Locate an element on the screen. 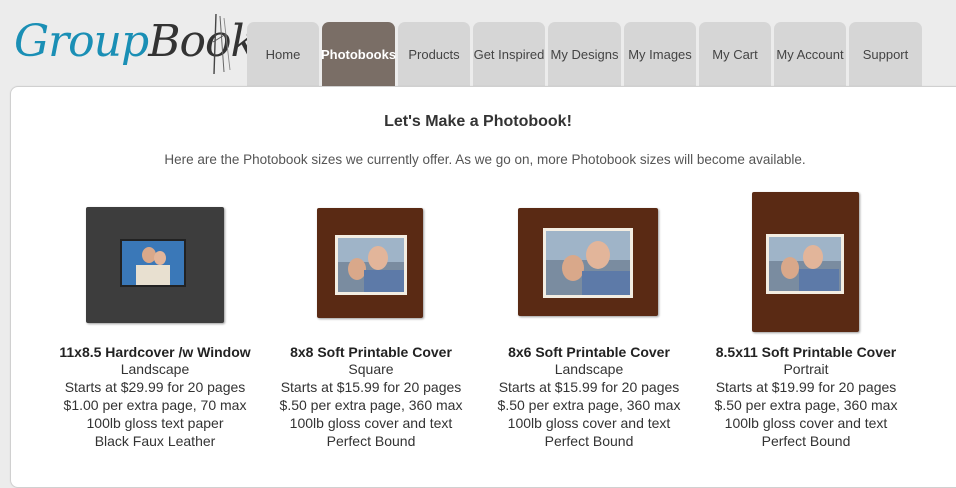 This screenshot has height=488, width=956. product-binding: Black Faux Leather is located at coordinates (155, 441).